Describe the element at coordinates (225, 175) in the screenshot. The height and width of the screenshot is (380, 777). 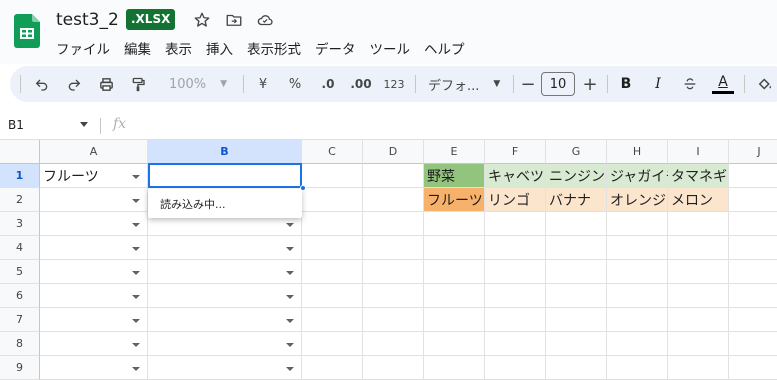
I see `active-cell-B1` at that location.